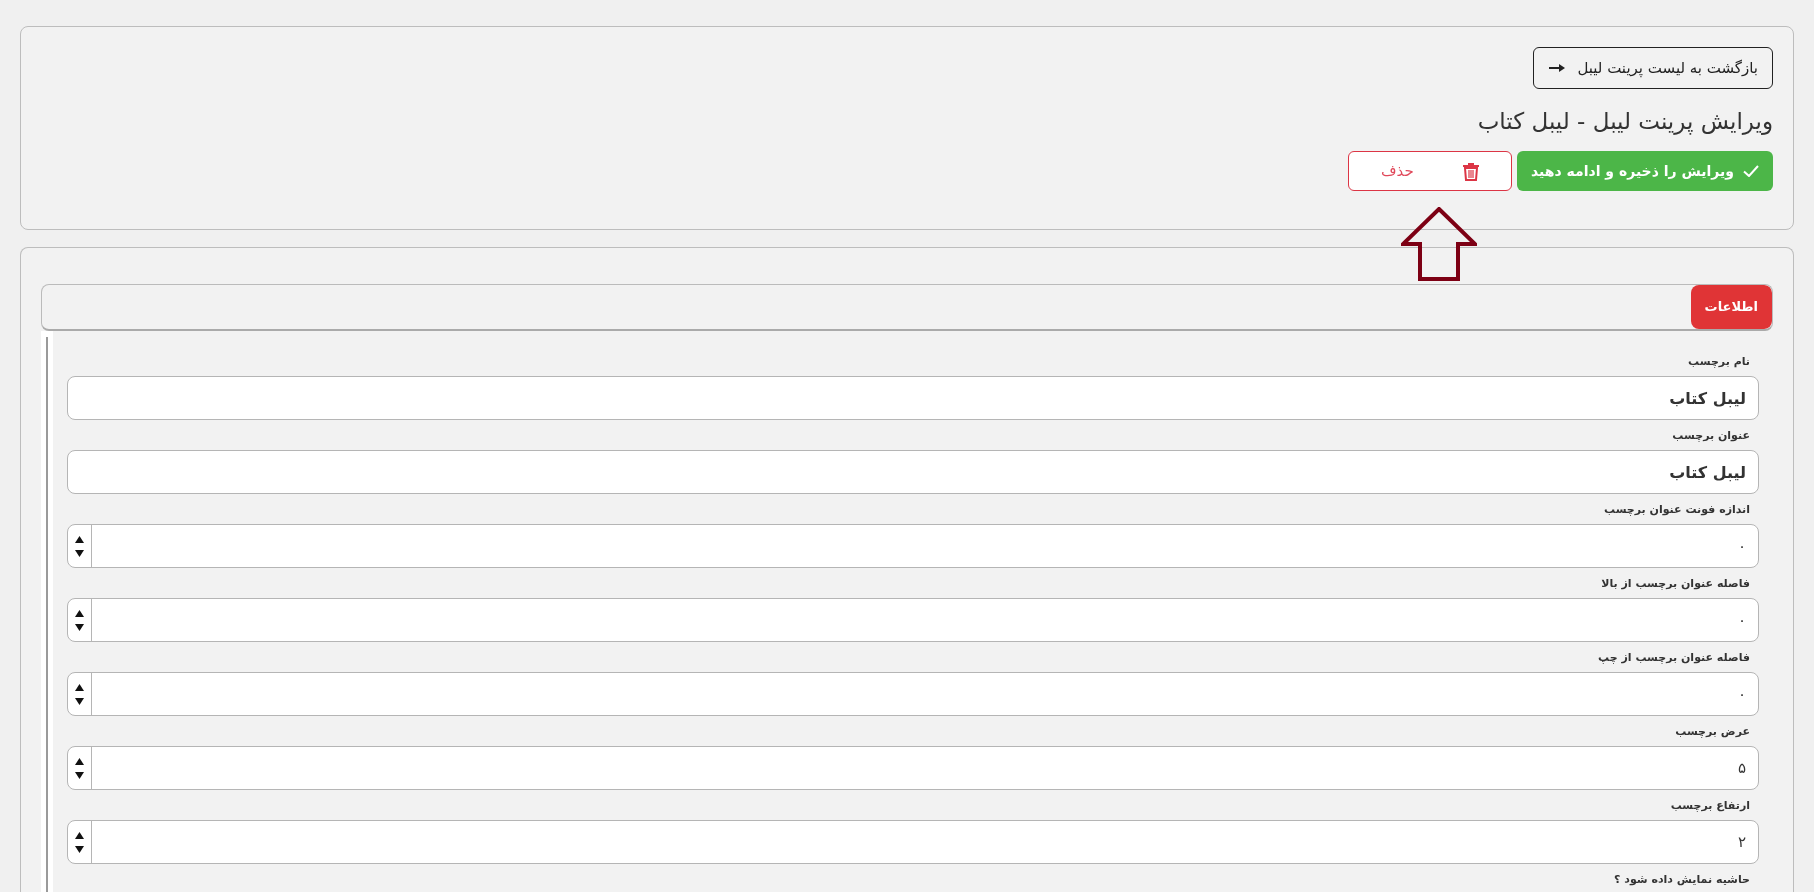  Describe the element at coordinates (1751, 171) in the screenshot. I see `check-icon` at that location.